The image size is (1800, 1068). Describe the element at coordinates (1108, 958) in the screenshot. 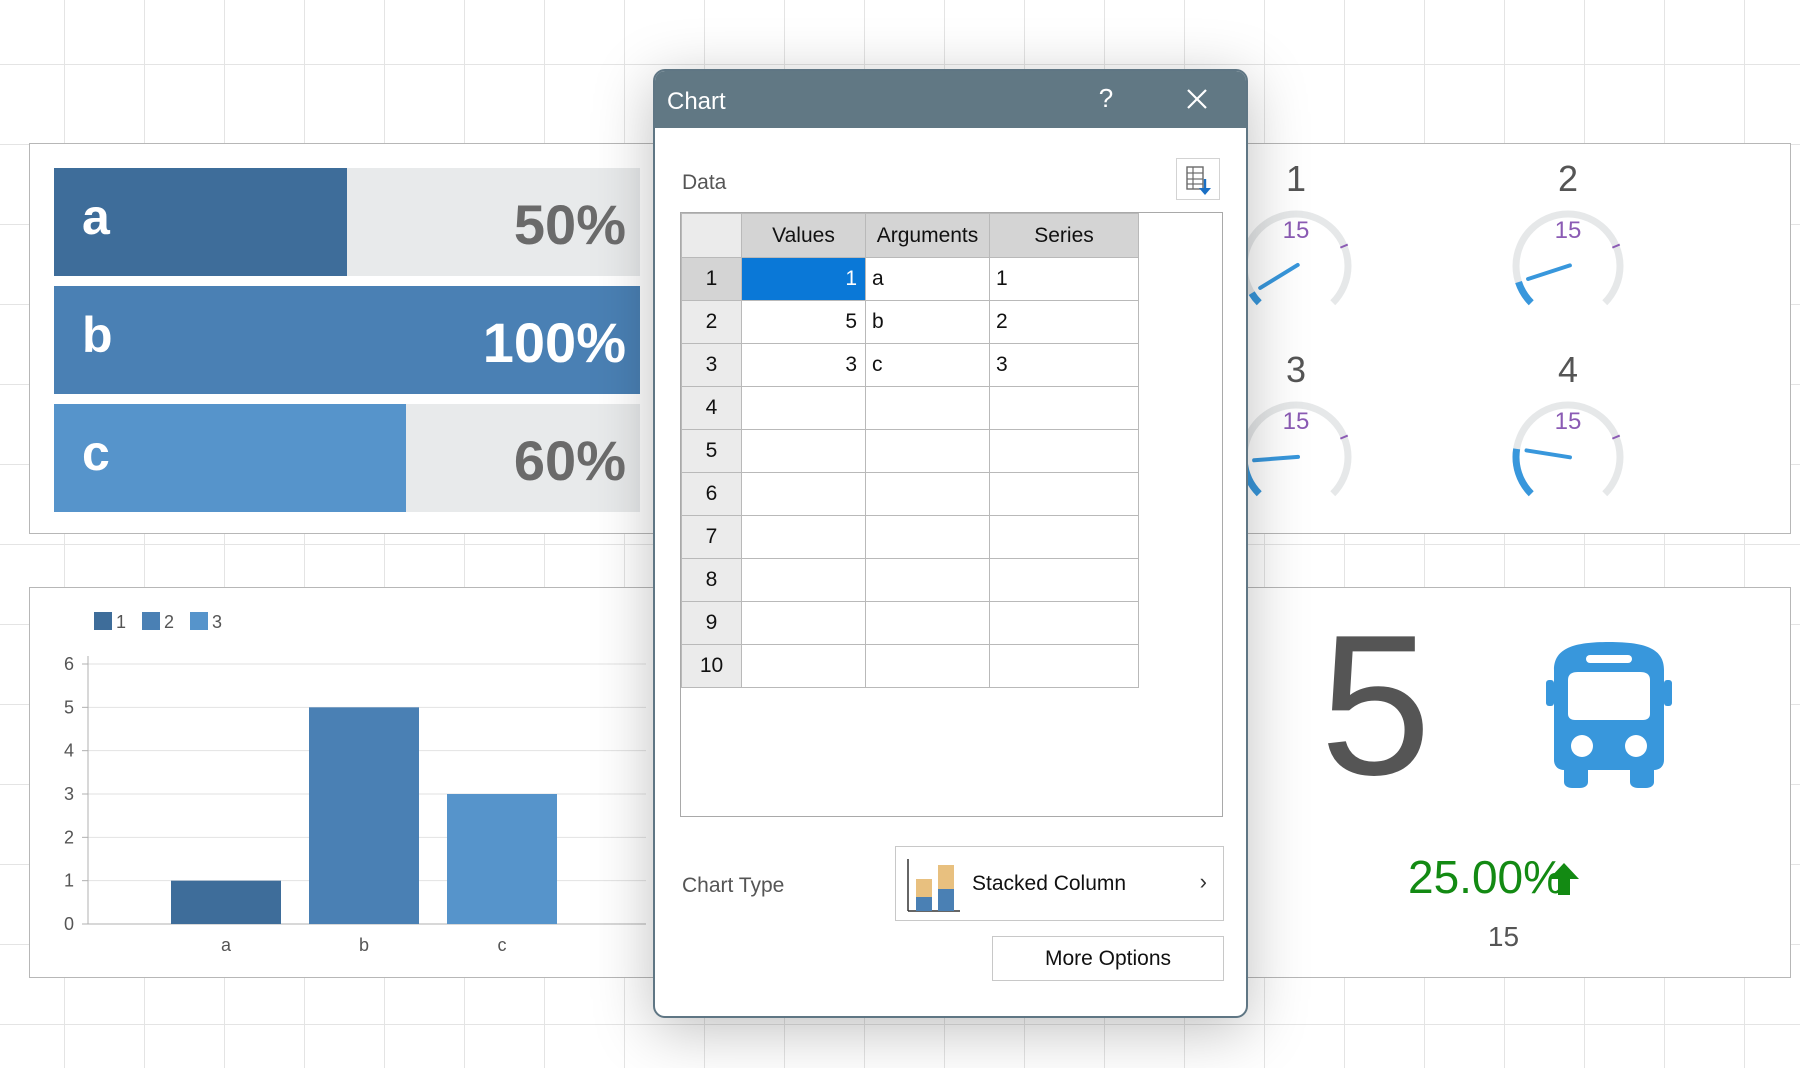

I see `more-options-button: More Options` at that location.